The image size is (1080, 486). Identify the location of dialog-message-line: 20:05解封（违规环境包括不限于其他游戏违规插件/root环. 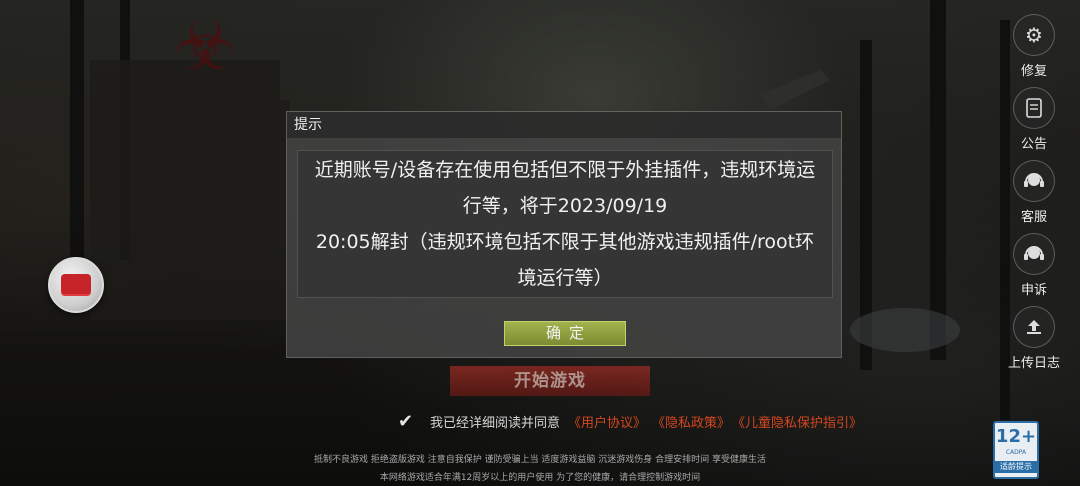
(565, 242).